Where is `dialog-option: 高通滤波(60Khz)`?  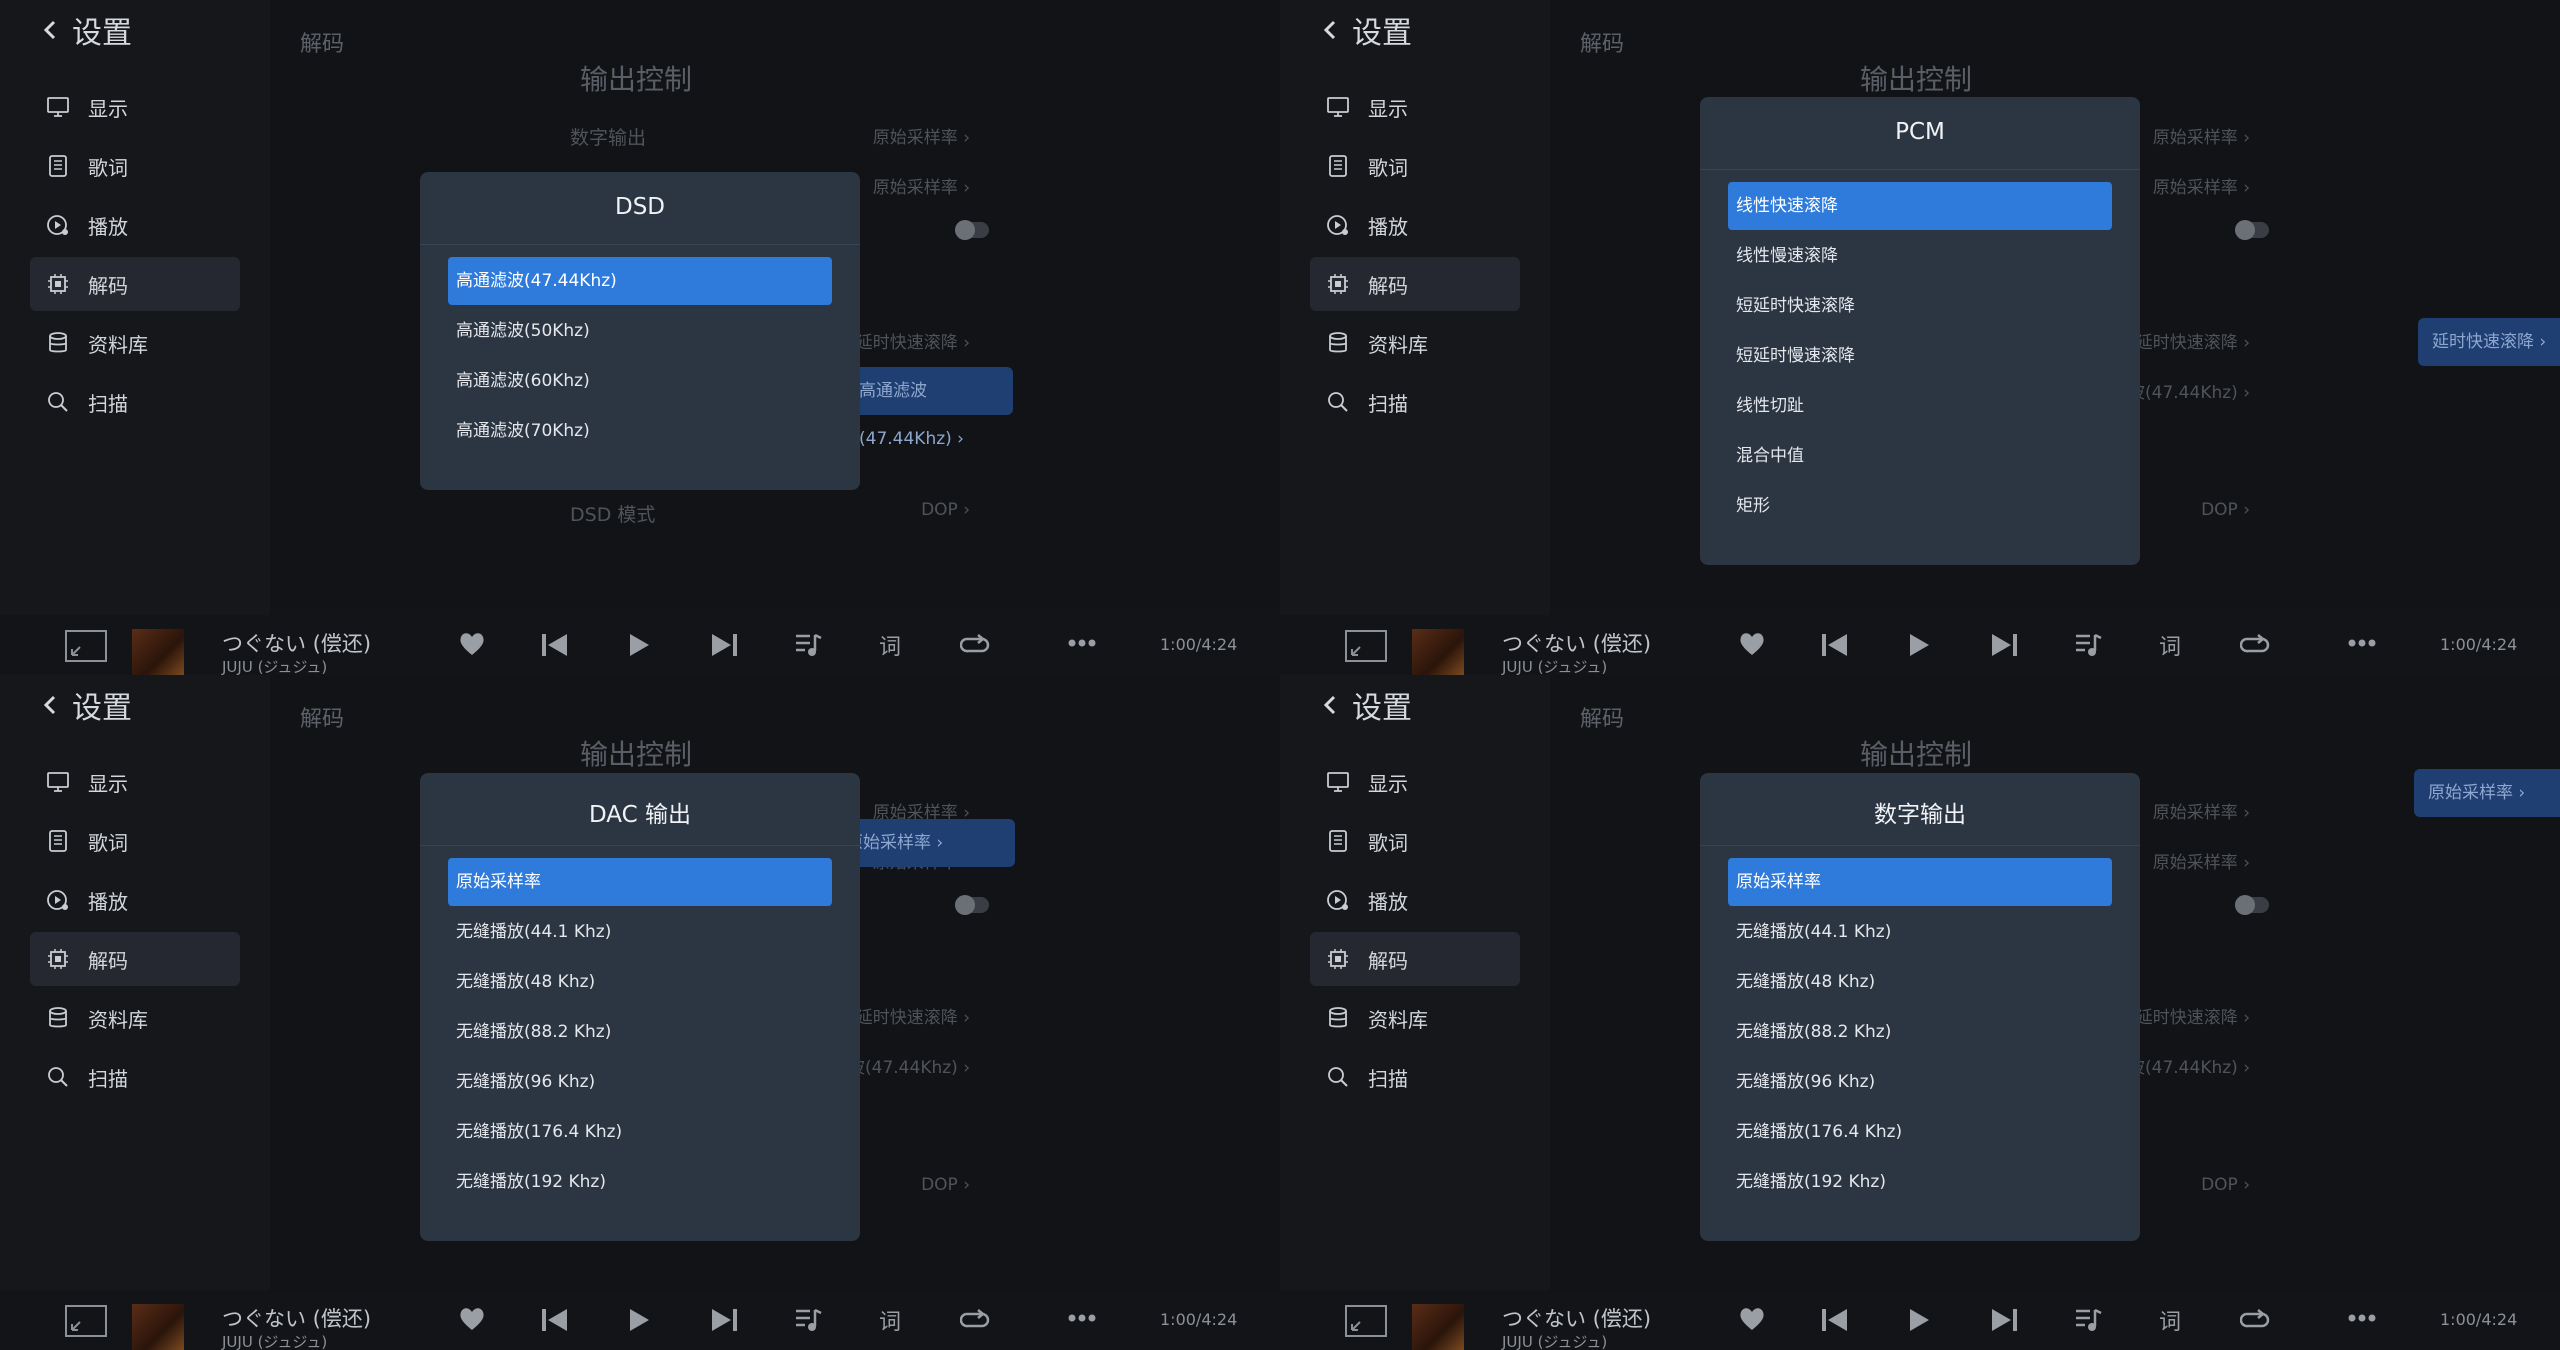 dialog-option: 高通滤波(60Khz) is located at coordinates (640, 381).